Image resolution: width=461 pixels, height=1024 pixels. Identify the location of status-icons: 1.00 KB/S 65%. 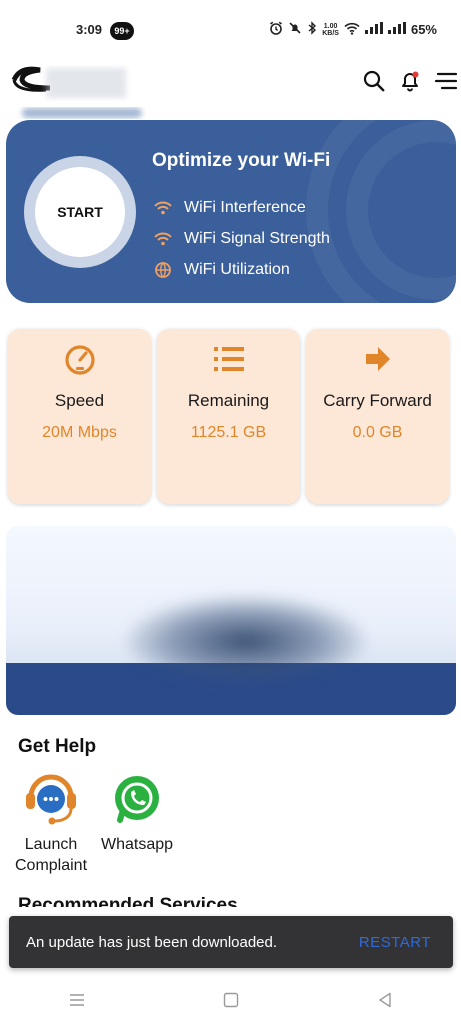
(353, 29).